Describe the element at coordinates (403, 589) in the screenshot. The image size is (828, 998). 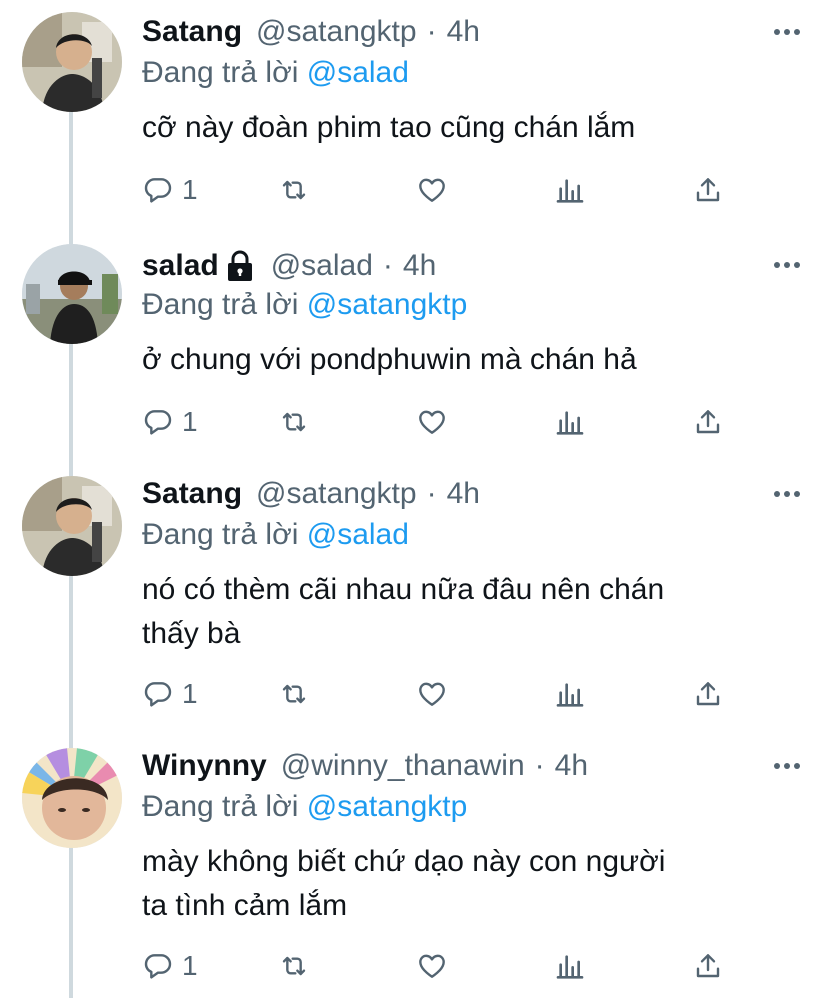
I see `tweet-text-line: nó có thèm cãi nhau nữa đâu nên chán` at that location.